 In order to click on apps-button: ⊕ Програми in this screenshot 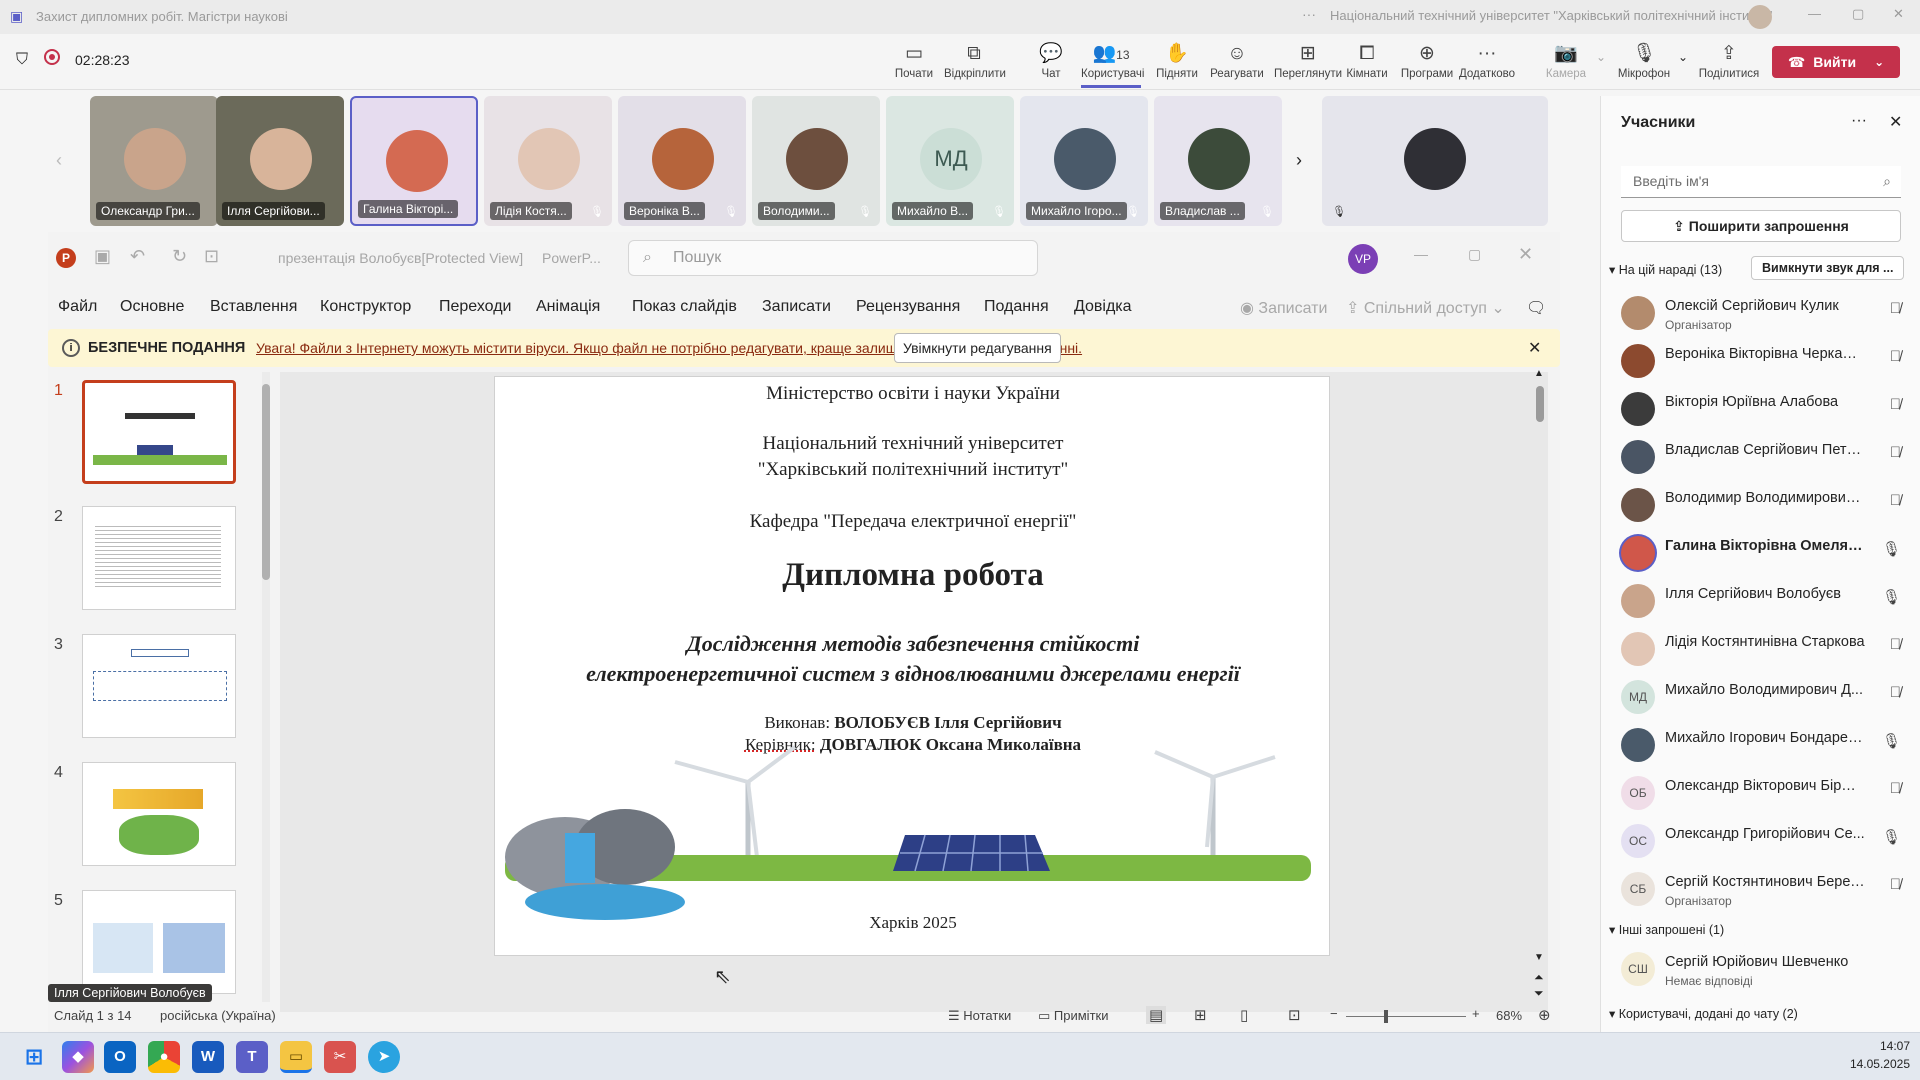, I will do `click(1427, 61)`.